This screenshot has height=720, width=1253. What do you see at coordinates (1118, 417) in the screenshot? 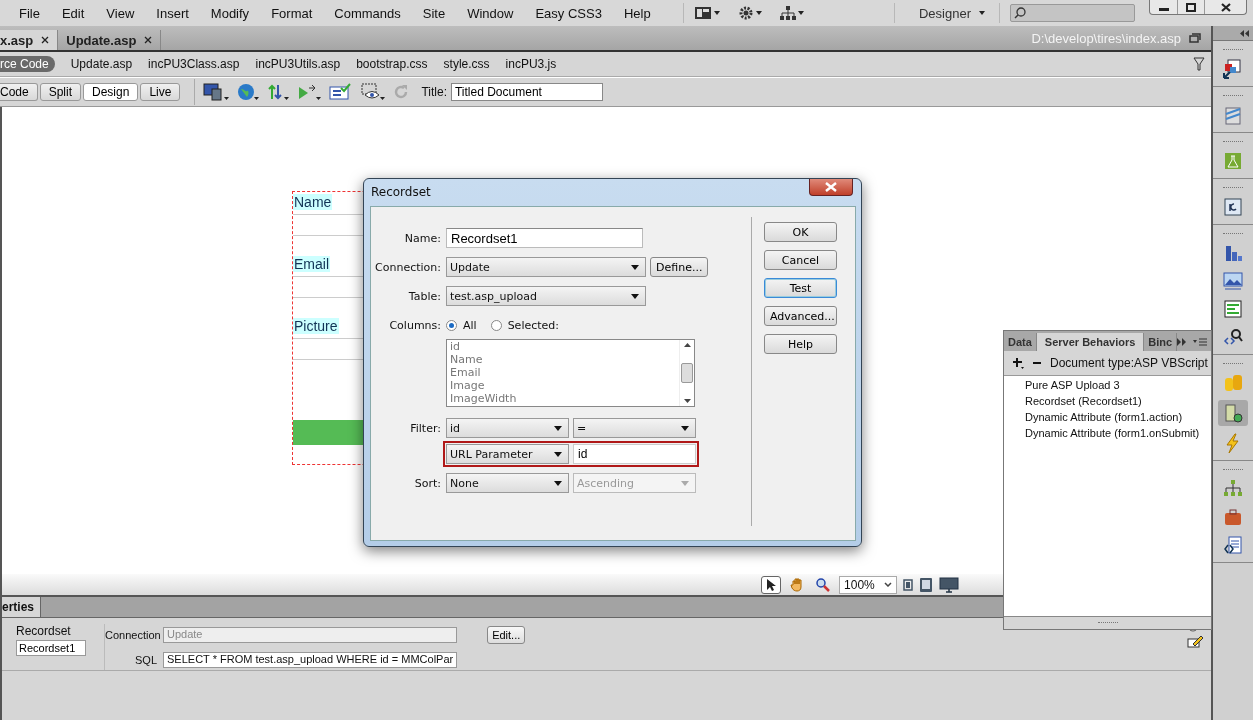
I see `behavior-item: Dynamic Attribute (form1.action)` at bounding box center [1118, 417].